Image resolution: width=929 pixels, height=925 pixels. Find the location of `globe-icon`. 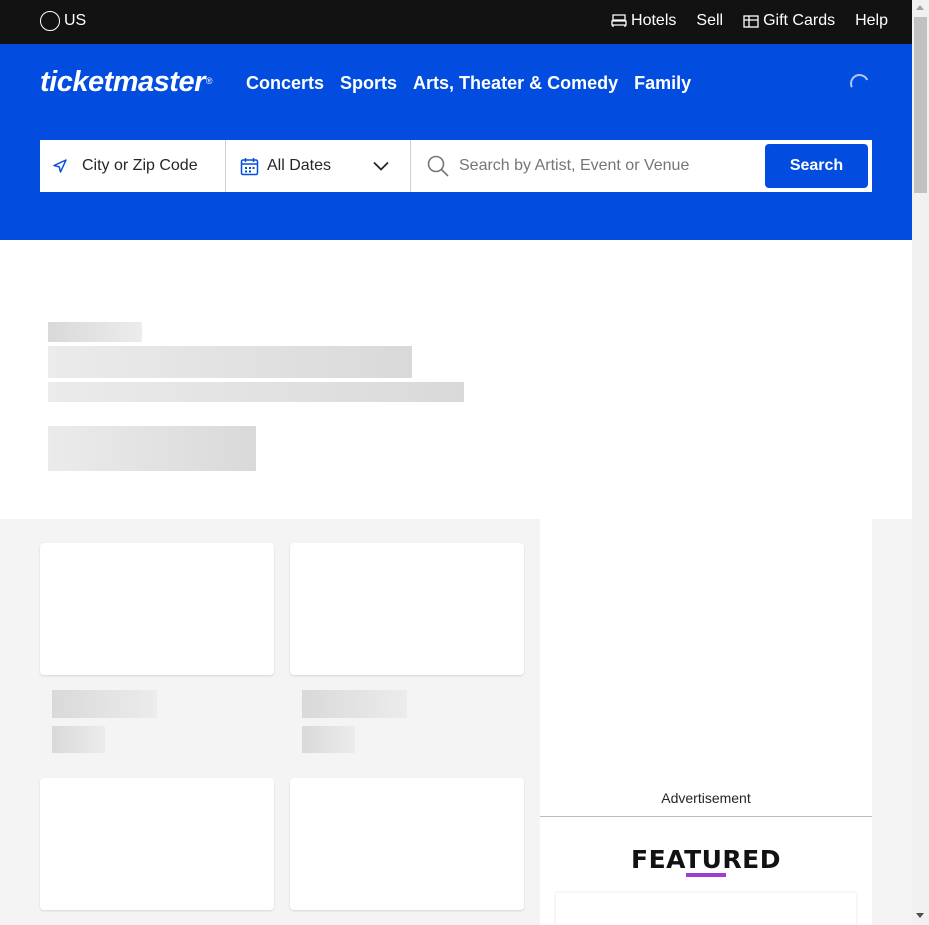

globe-icon is located at coordinates (50, 21).